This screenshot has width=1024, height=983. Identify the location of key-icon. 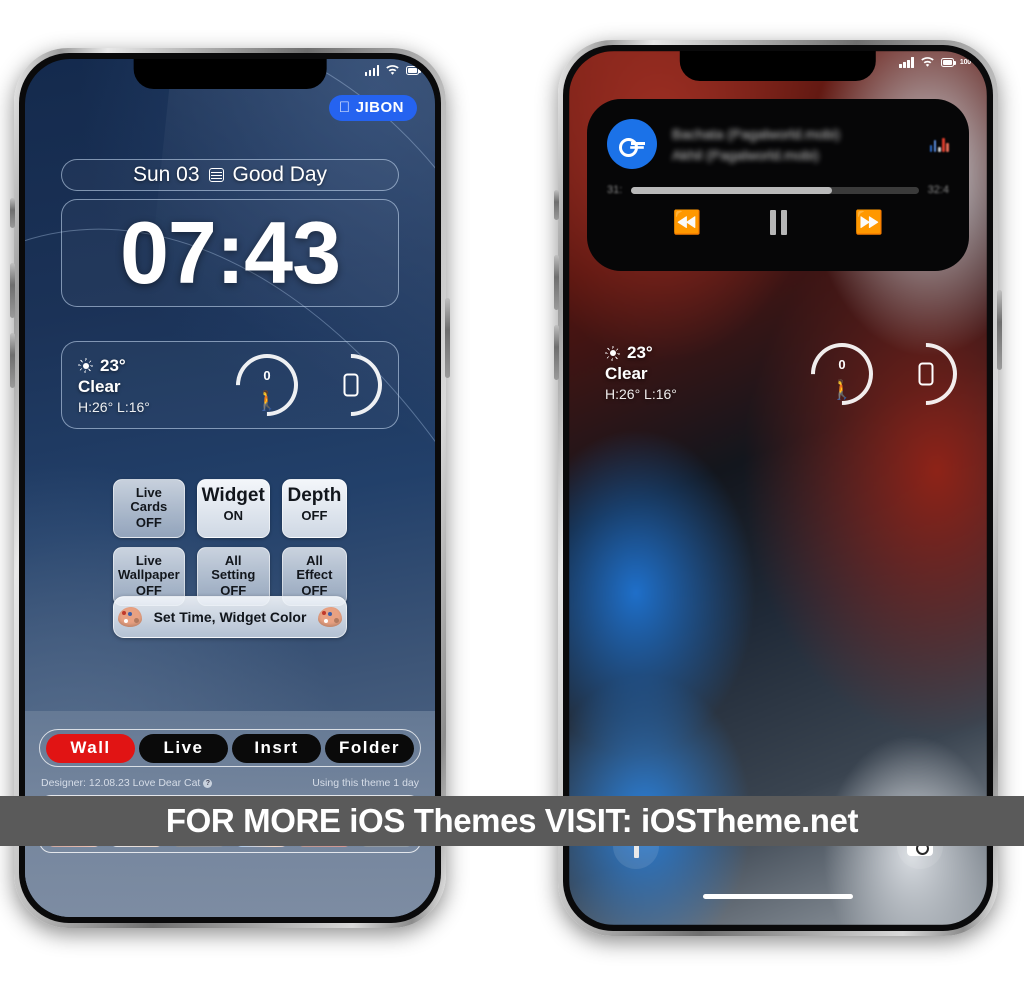
(632, 144).